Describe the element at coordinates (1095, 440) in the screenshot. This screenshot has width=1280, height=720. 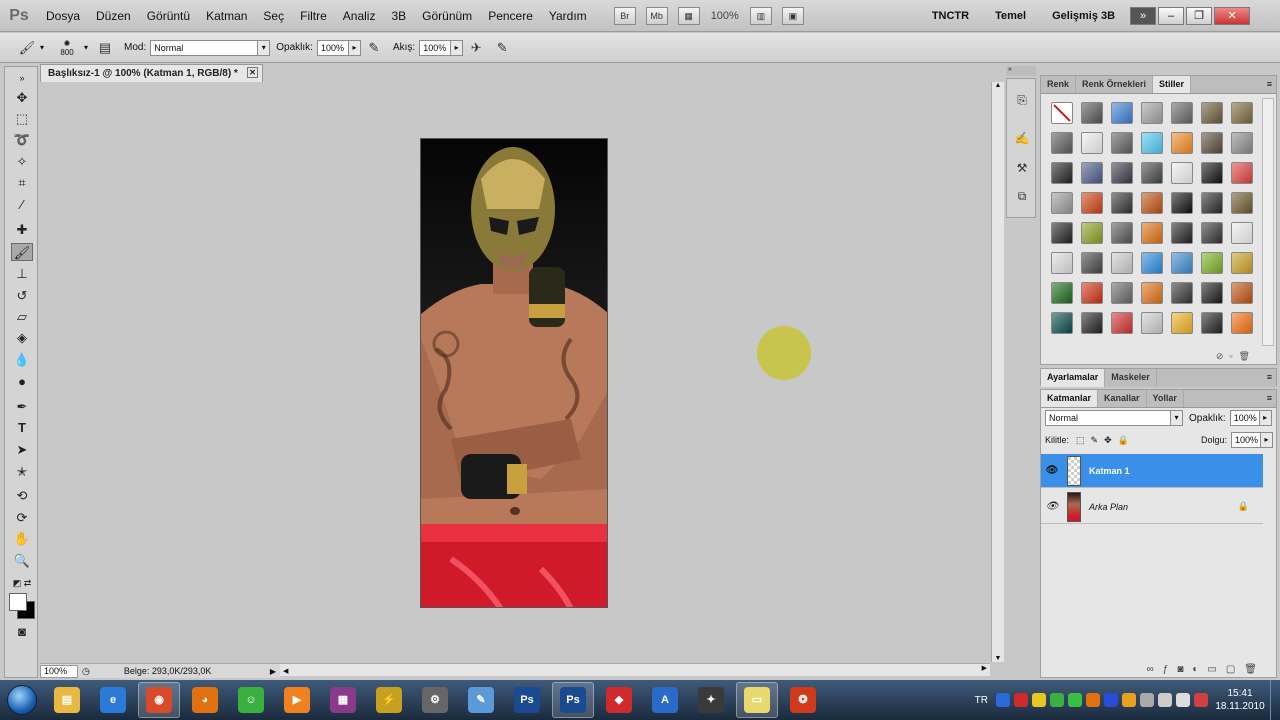
I see `lock-pixels-icon: ✎` at that location.